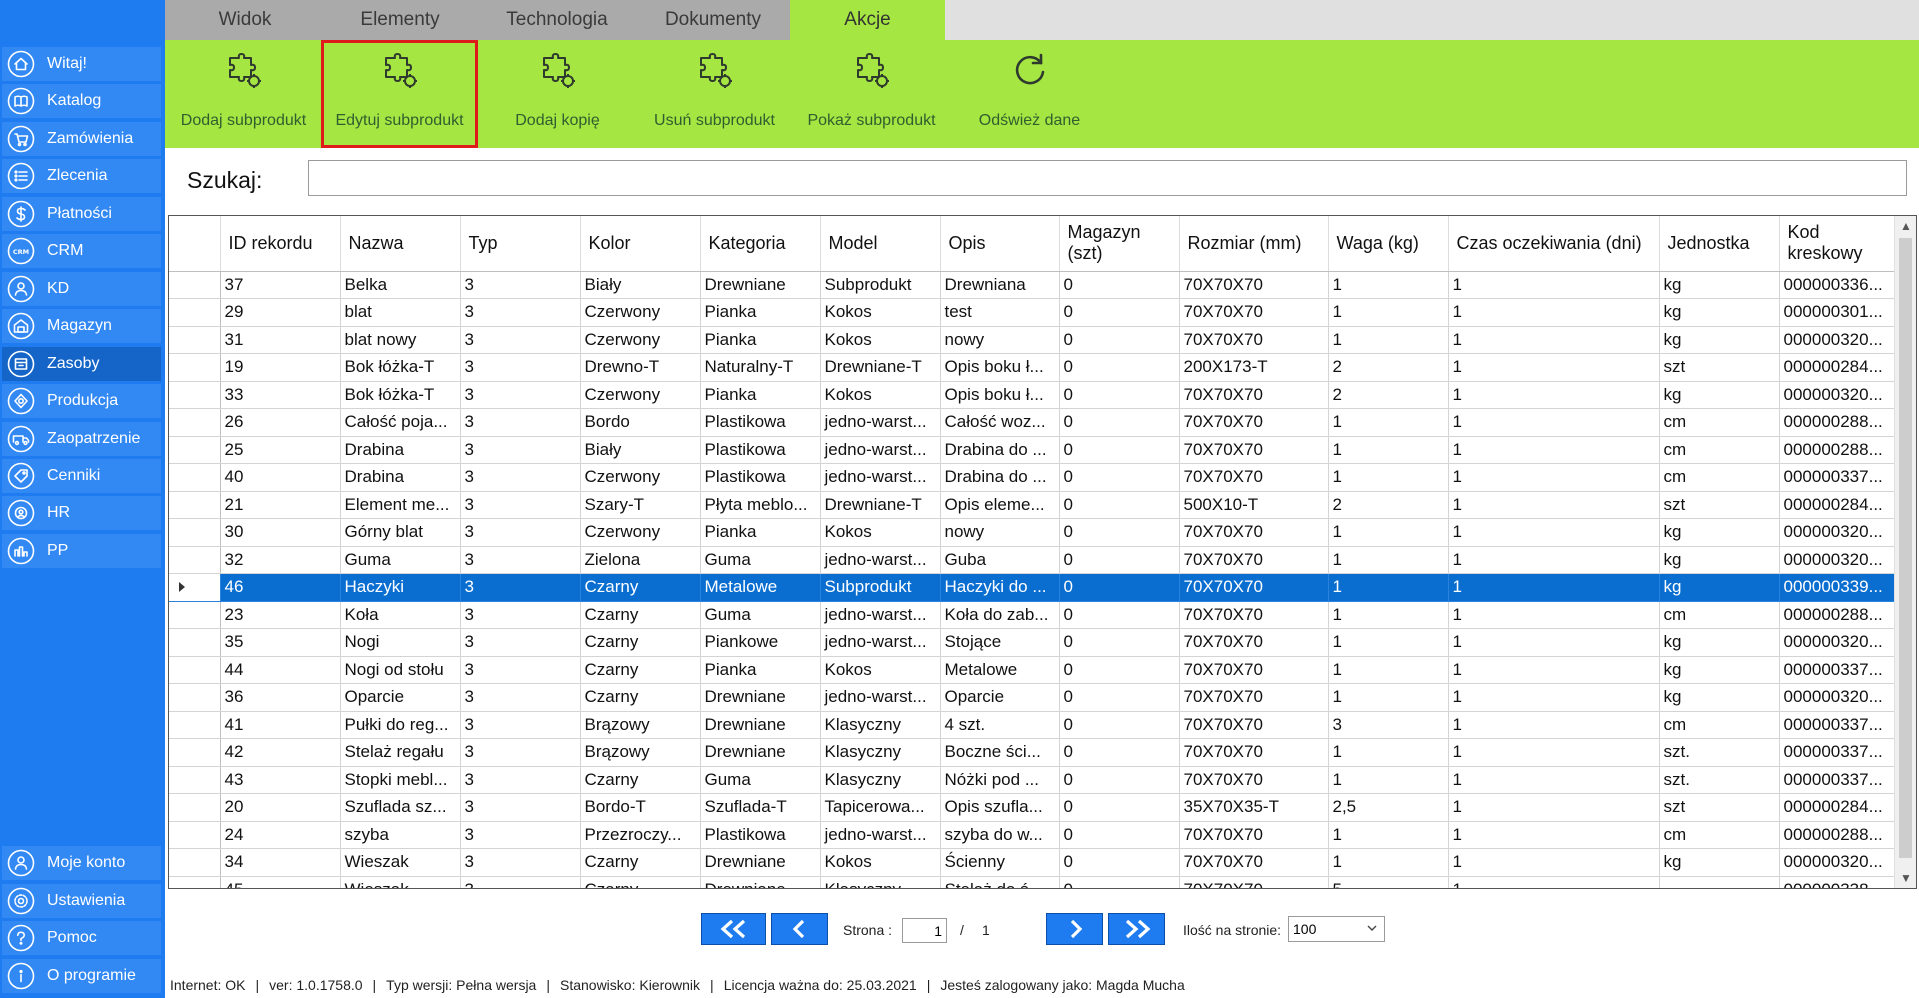  Describe the element at coordinates (280, 312) in the screenshot. I see `table-cell: 29` at that location.